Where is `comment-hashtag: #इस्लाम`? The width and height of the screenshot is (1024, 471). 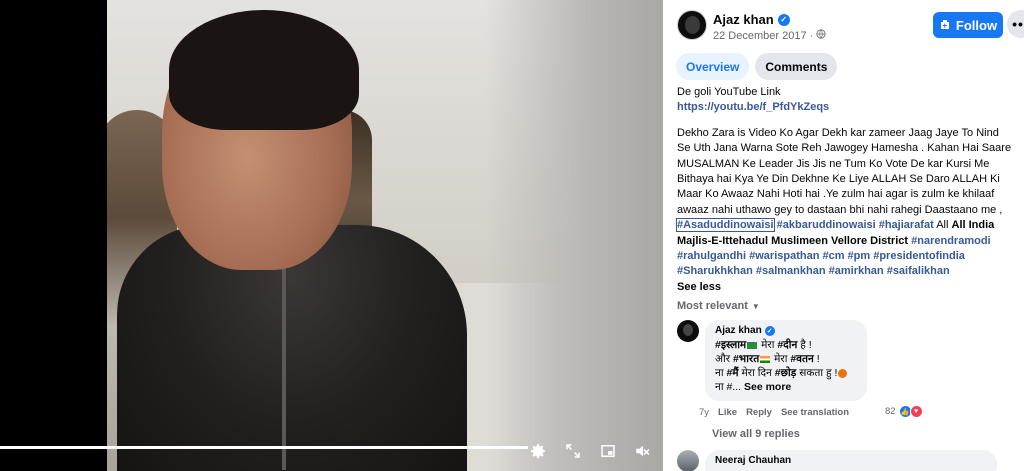
comment-hashtag: #इस्लाम is located at coordinates (730, 345).